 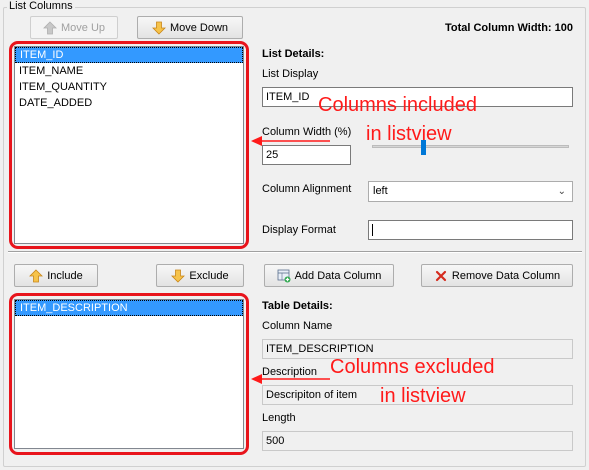 What do you see at coordinates (290, 141) in the screenshot?
I see `arrow-included` at bounding box center [290, 141].